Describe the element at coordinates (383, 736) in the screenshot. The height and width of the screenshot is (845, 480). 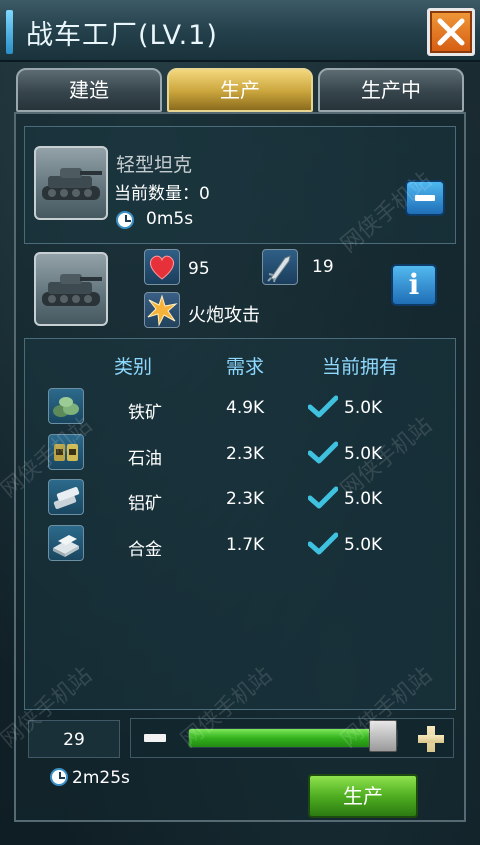
I see `quantity-slider-knob` at that location.